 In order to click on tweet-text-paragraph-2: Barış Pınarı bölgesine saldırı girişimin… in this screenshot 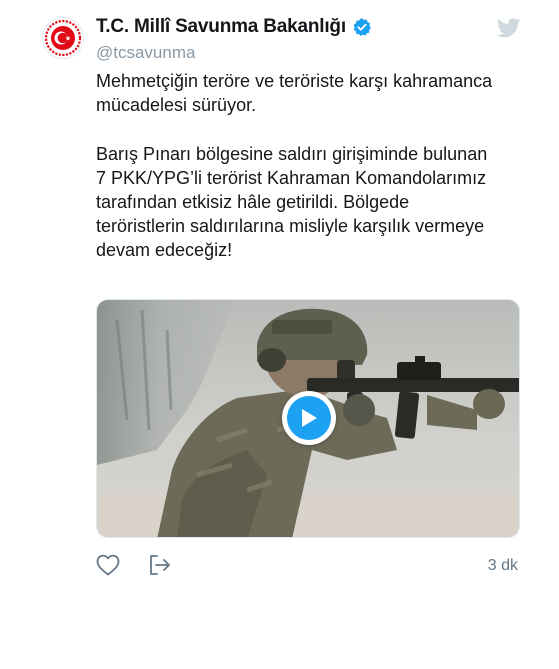, I will do `click(318, 202)`.